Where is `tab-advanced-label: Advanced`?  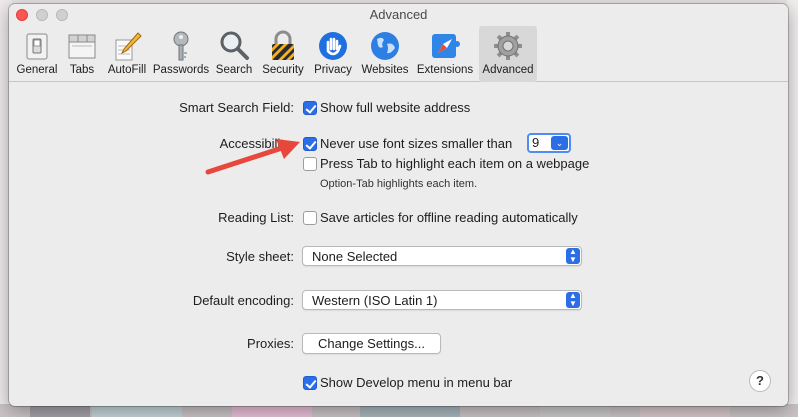
tab-advanced-label: Advanced is located at coordinates (508, 70).